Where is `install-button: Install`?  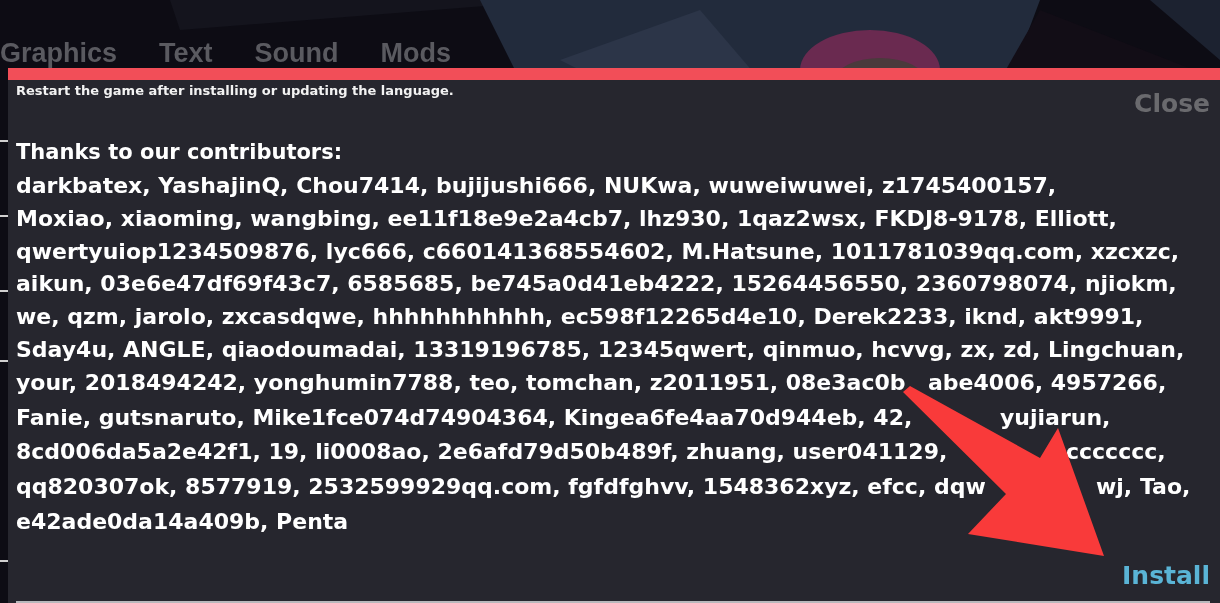
install-button: Install is located at coordinates (1166, 575).